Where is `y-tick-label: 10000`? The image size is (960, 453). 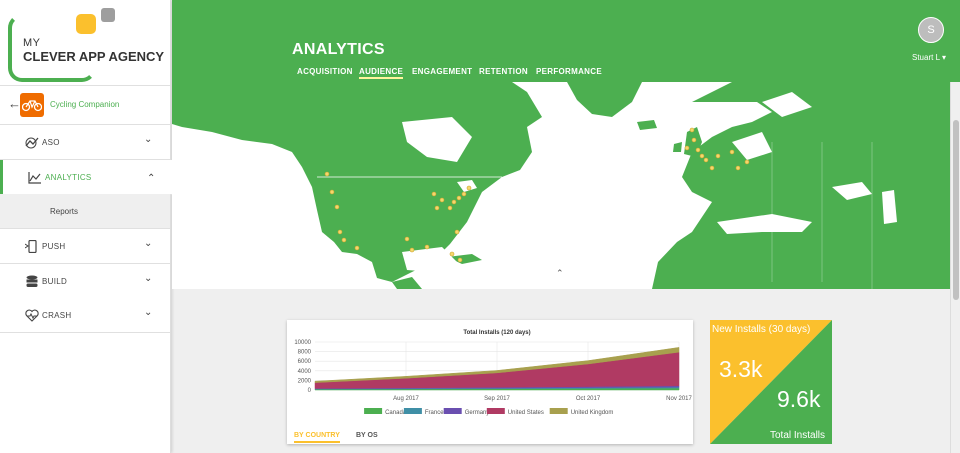
y-tick-label: 10000 is located at coordinates (302, 343).